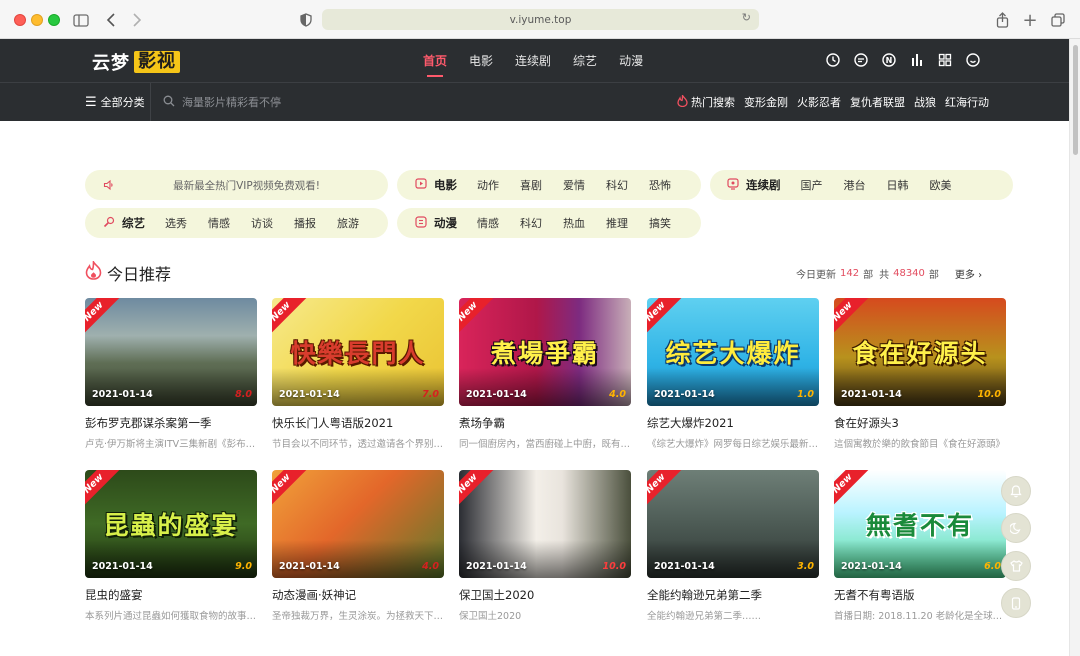 The width and height of the screenshot is (1080, 656). What do you see at coordinates (545, 524) in the screenshot?
I see `video-thumbnail: New 2021-01-14 10.0` at bounding box center [545, 524].